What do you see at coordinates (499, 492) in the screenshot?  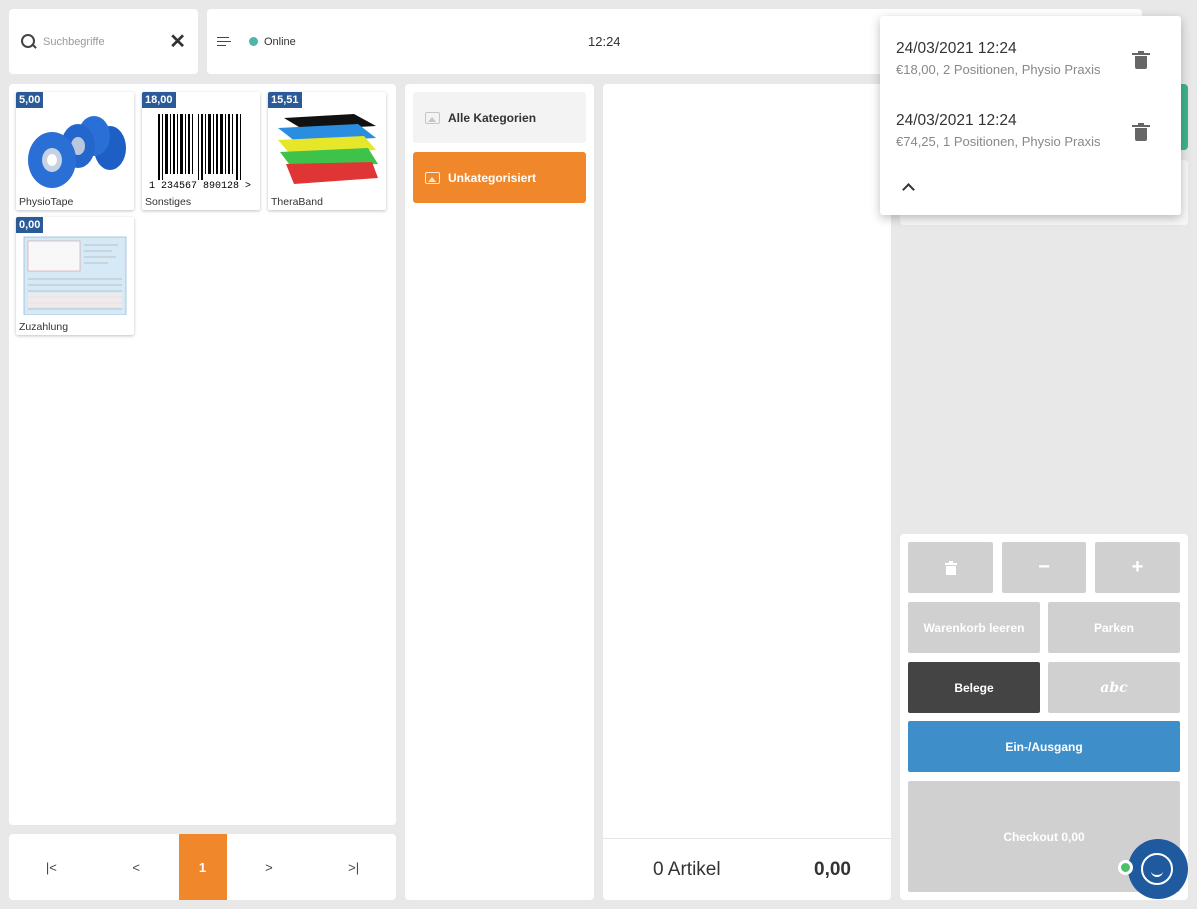 I see `category-list: Alle Kategorien Unkategorisiert` at bounding box center [499, 492].